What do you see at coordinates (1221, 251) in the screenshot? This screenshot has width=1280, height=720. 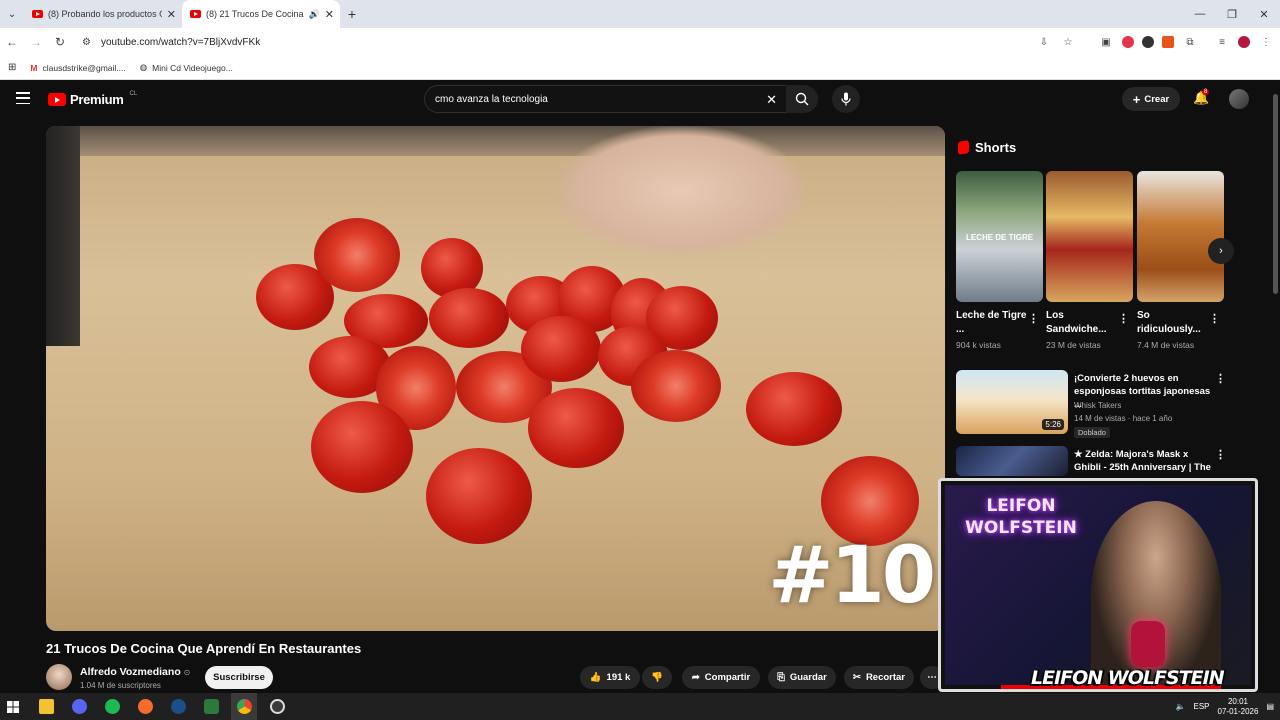 I see `shorts-next-button: ›` at bounding box center [1221, 251].